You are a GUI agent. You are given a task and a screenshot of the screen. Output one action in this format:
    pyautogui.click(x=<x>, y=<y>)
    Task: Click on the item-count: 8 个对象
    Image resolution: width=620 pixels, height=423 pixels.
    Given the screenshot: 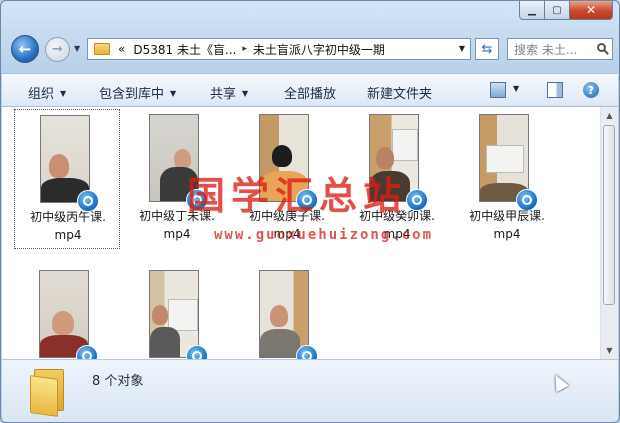 What is the action you would take?
    pyautogui.click(x=118, y=381)
    